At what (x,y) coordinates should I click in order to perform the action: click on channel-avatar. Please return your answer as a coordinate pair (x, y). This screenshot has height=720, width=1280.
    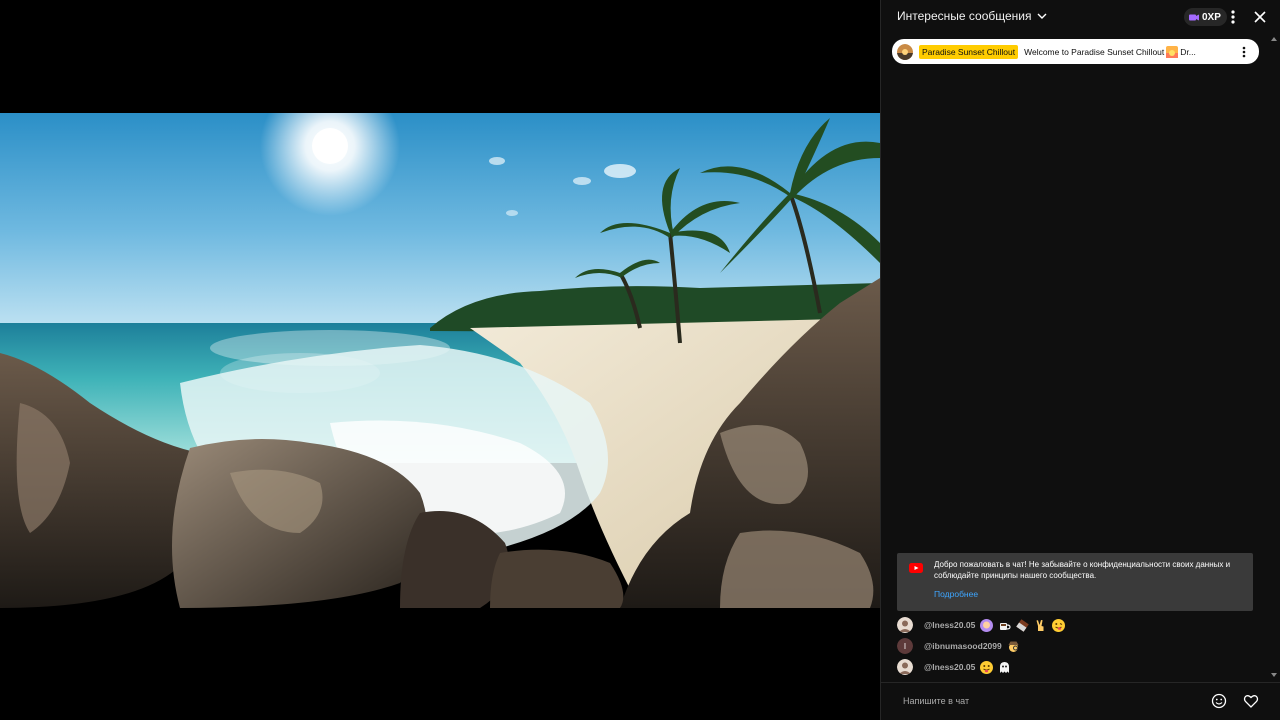
    Looking at the image, I should click on (905, 51).